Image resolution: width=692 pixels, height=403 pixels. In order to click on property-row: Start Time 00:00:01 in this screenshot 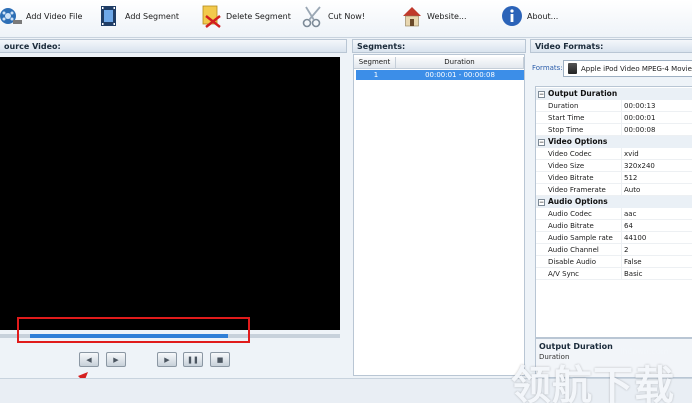, I will do `click(614, 118)`.